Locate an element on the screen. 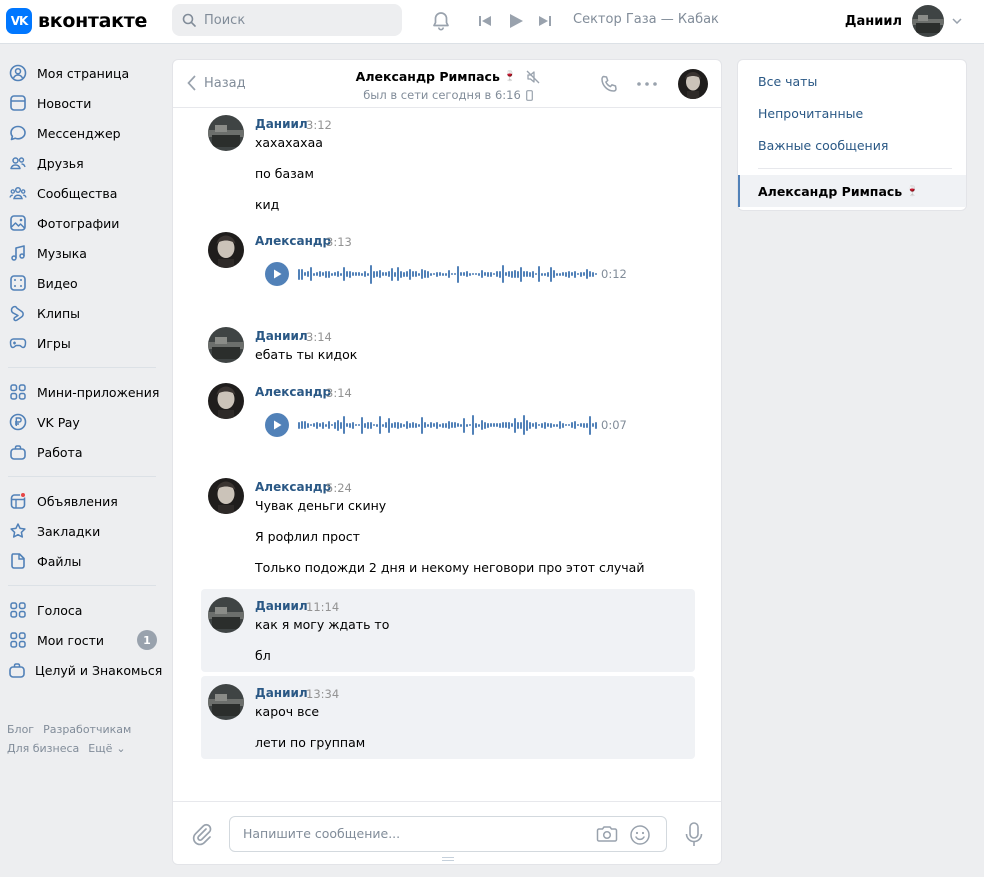 This screenshot has height=877, width=984. sidebar-item-label: Друзья is located at coordinates (60, 163).